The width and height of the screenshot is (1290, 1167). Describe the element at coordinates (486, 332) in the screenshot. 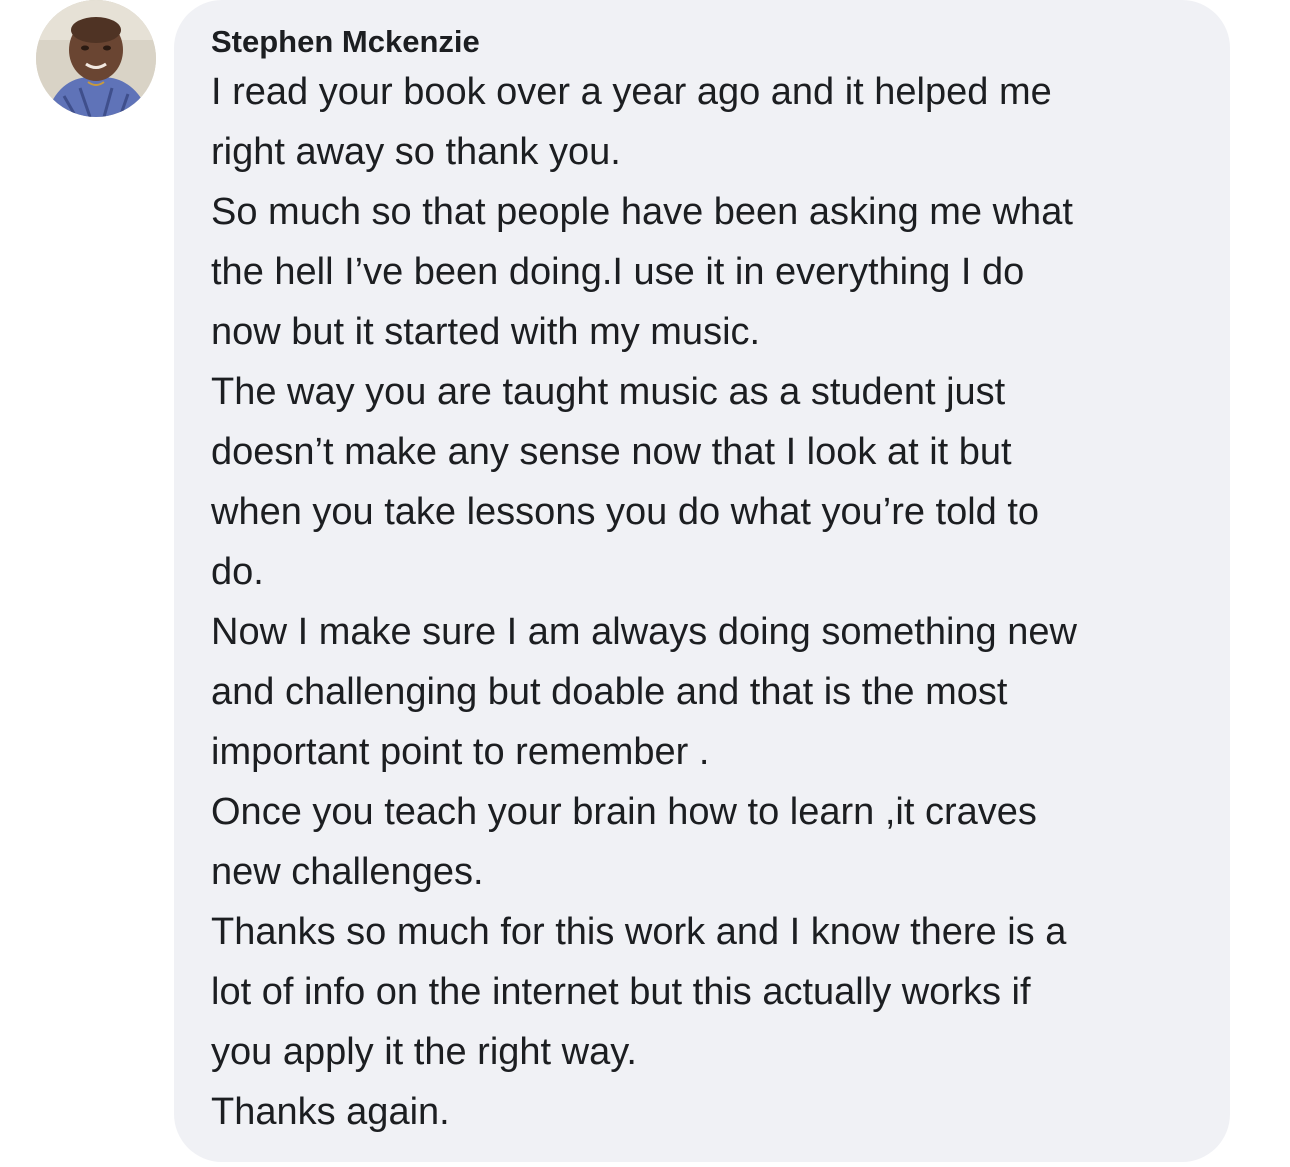

I see `comment-line: now but it started with my music.` at that location.